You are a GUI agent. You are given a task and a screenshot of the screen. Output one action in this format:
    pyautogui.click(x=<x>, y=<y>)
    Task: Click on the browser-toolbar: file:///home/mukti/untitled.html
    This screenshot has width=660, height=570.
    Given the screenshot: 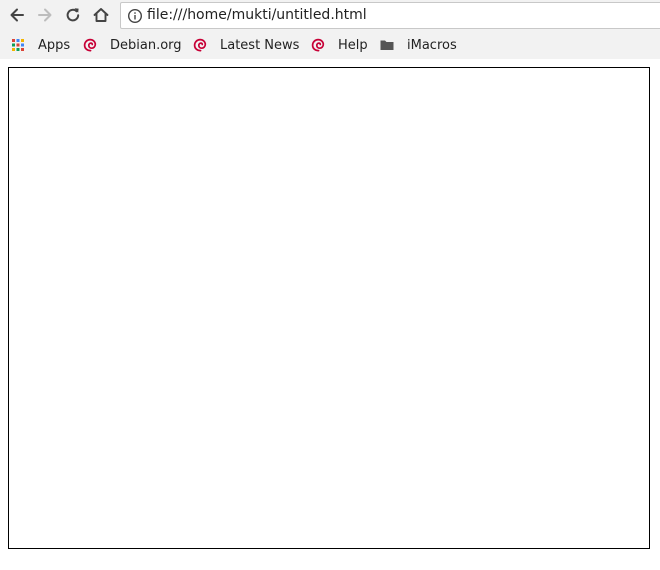 What is the action you would take?
    pyautogui.click(x=330, y=15)
    